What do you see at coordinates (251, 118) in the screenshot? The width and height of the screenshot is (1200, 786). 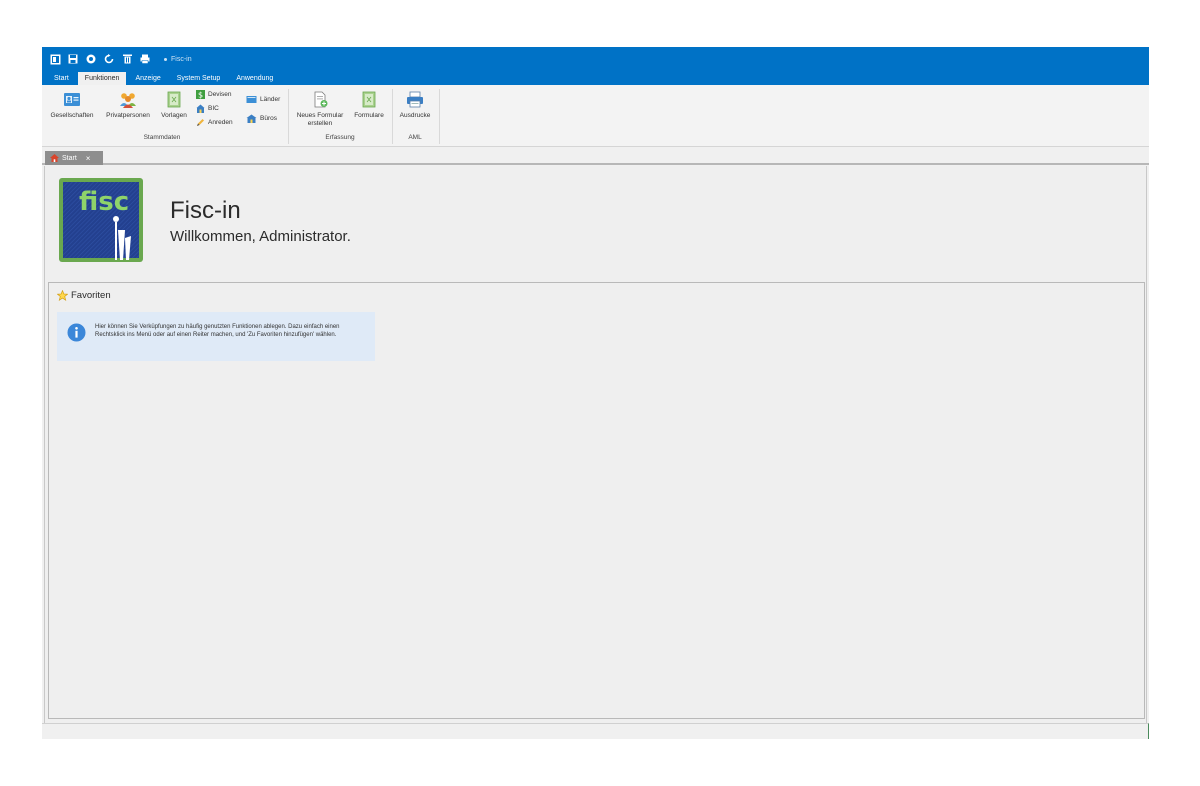 I see `office-building-icon` at bounding box center [251, 118].